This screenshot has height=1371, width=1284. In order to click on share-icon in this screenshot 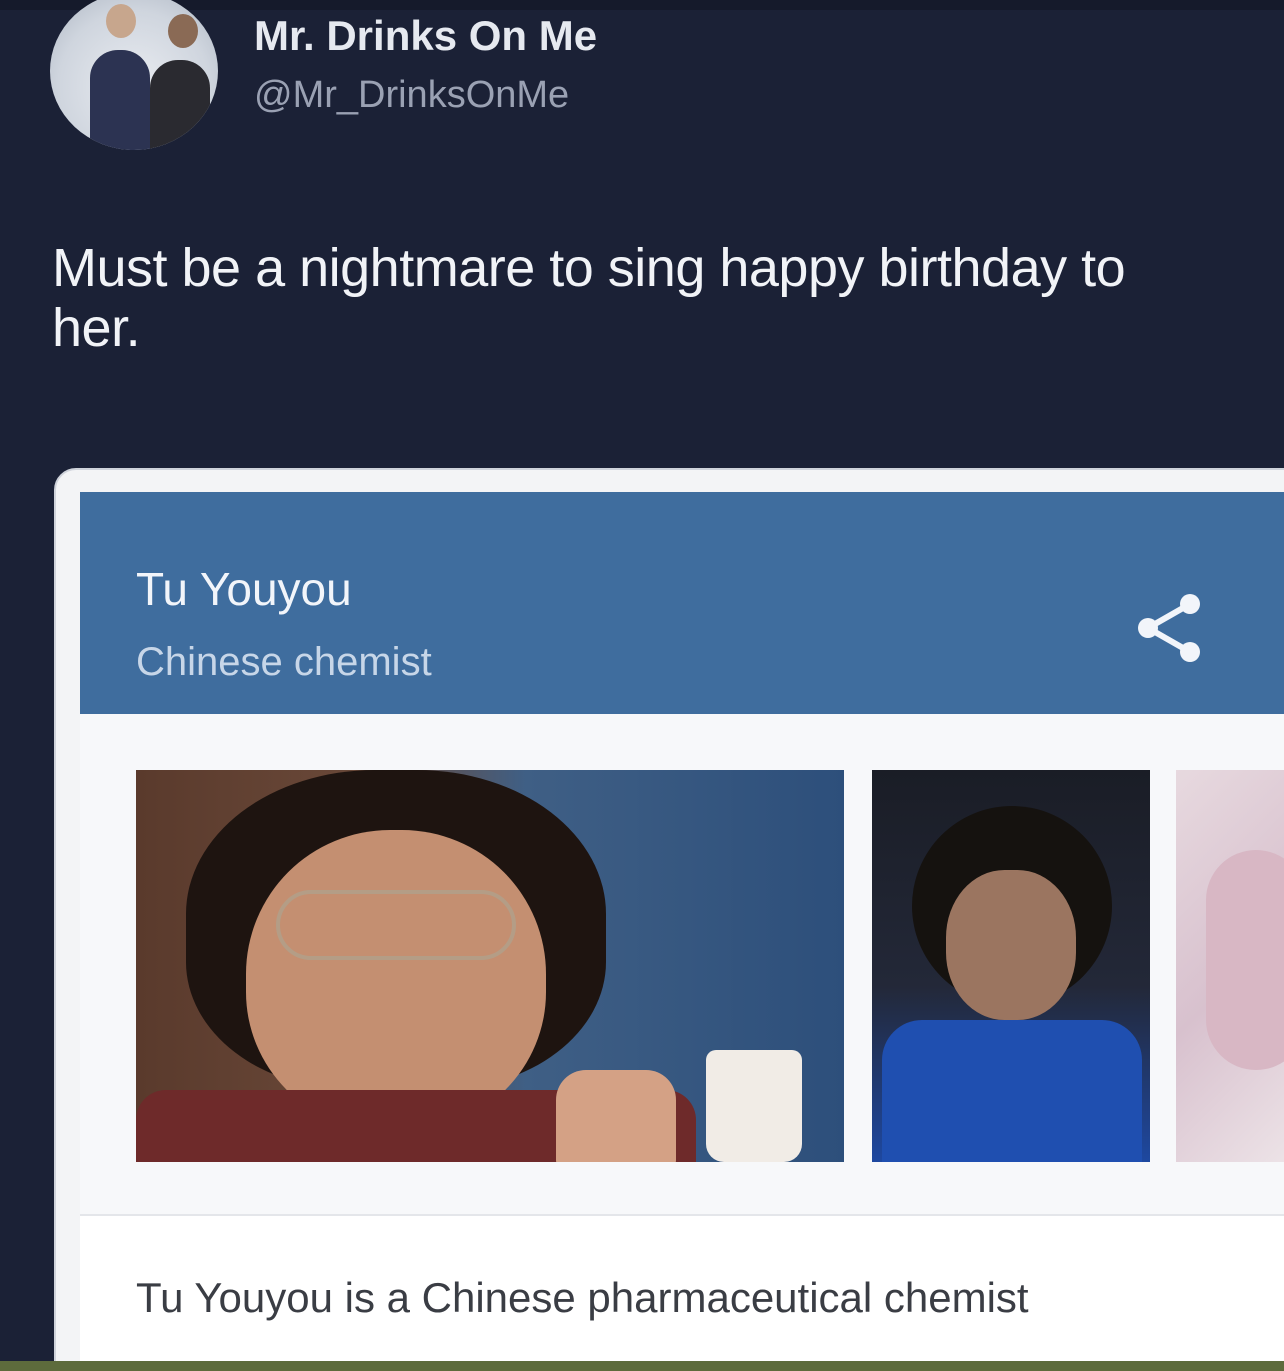, I will do `click(1170, 628)`.